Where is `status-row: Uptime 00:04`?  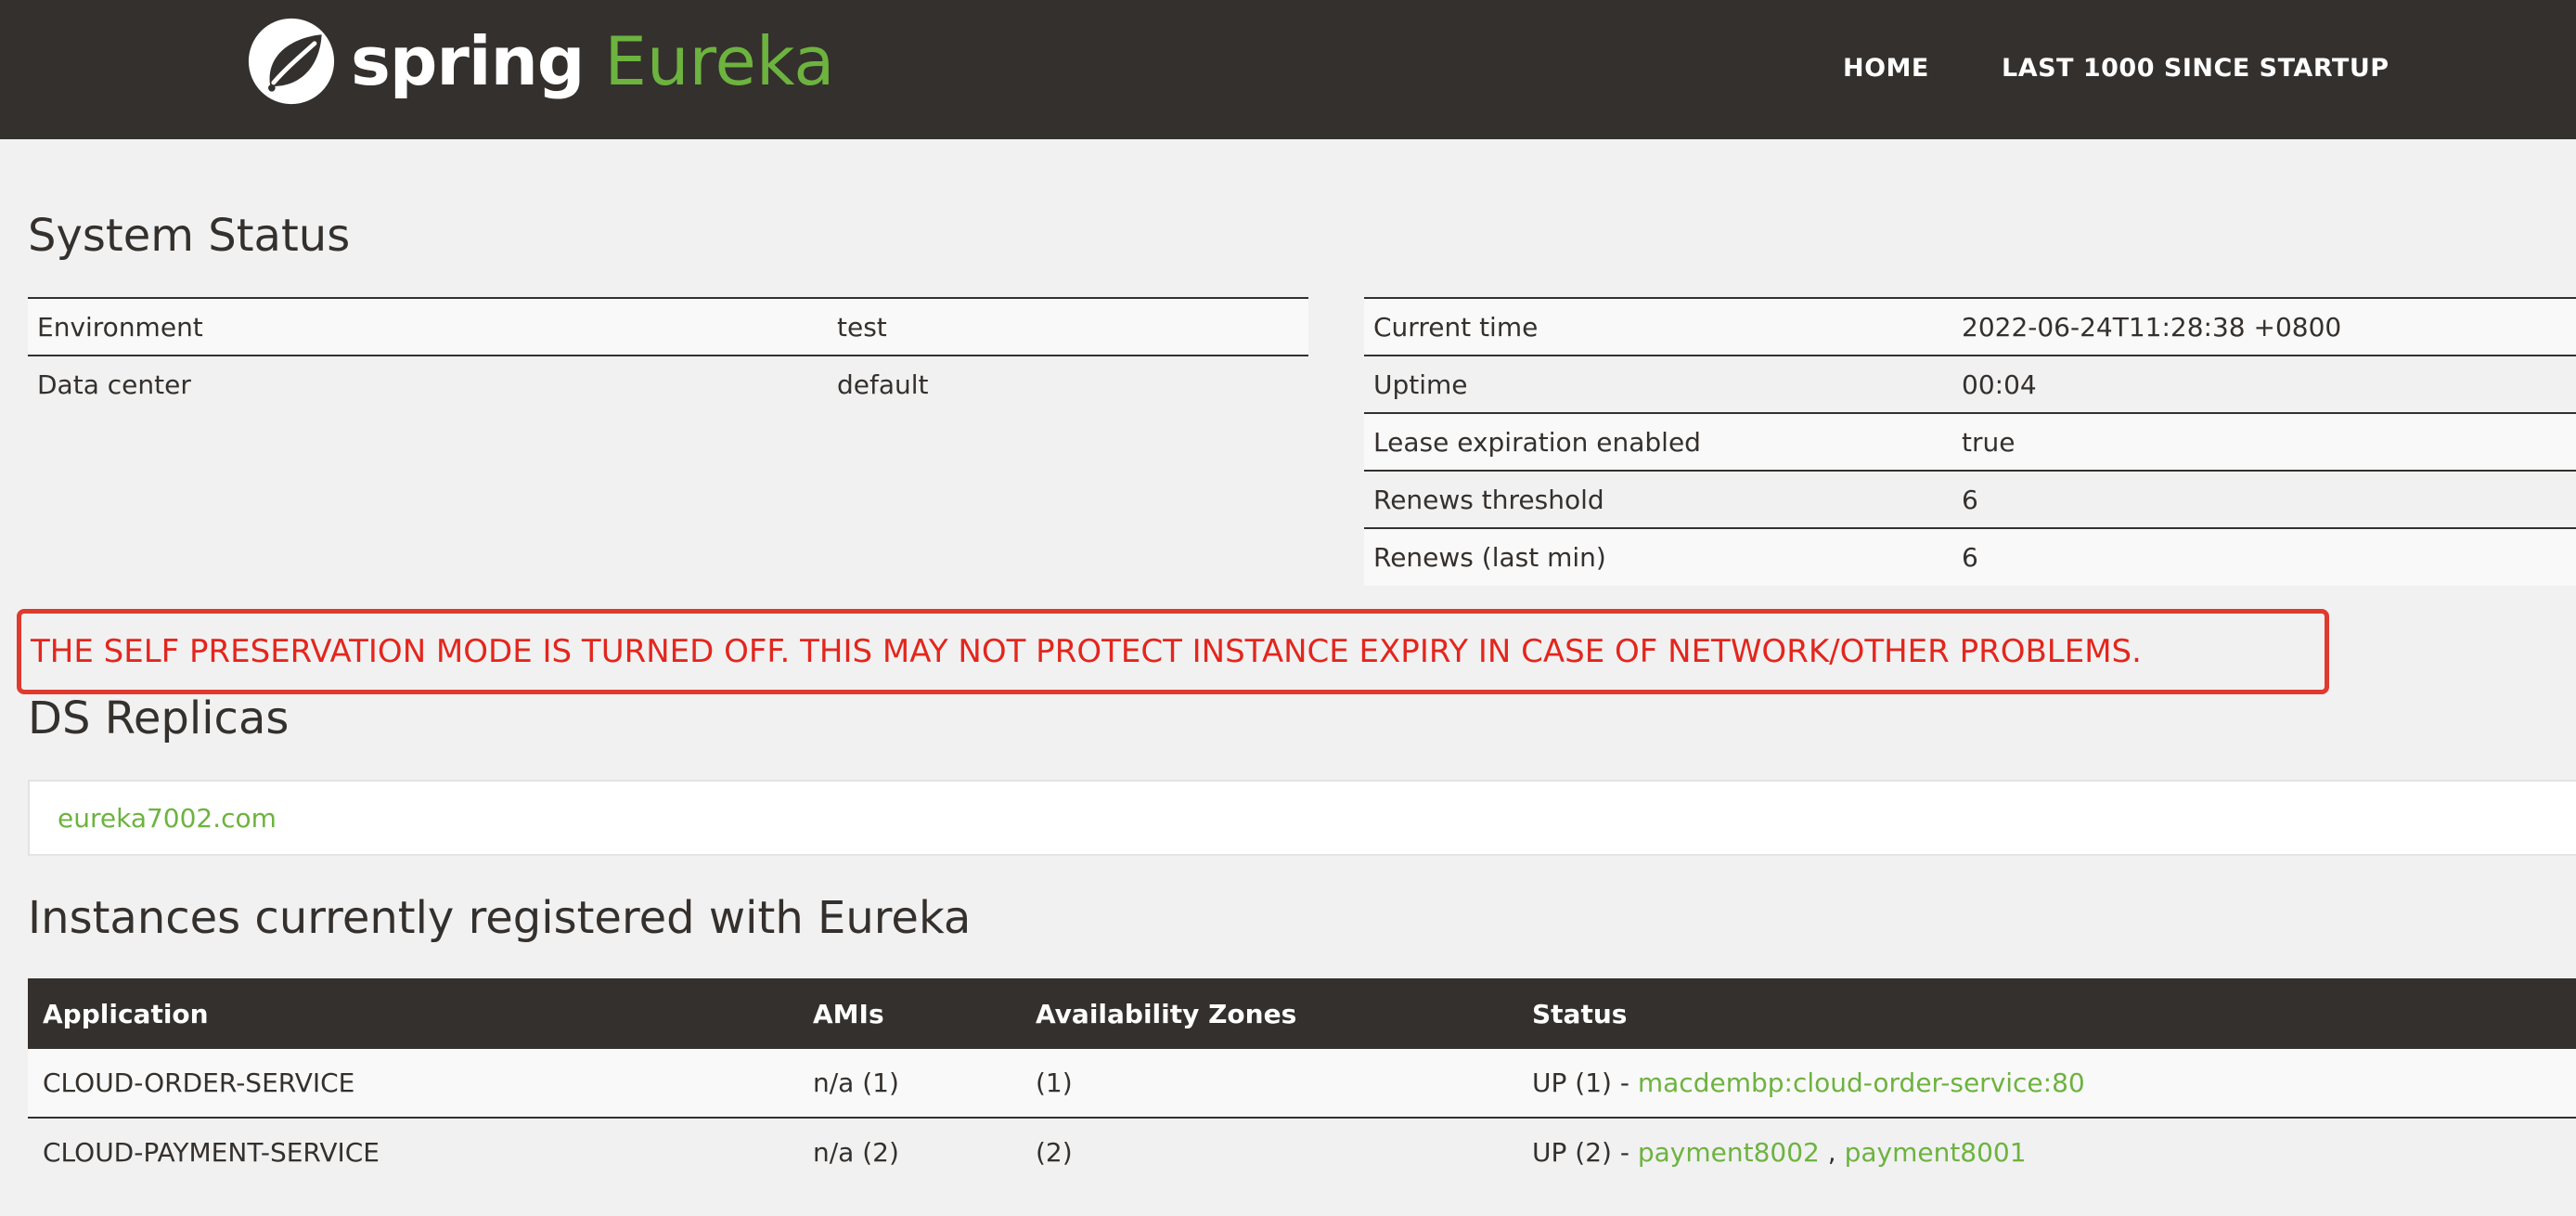
status-row: Uptime 00:04 is located at coordinates (1970, 384).